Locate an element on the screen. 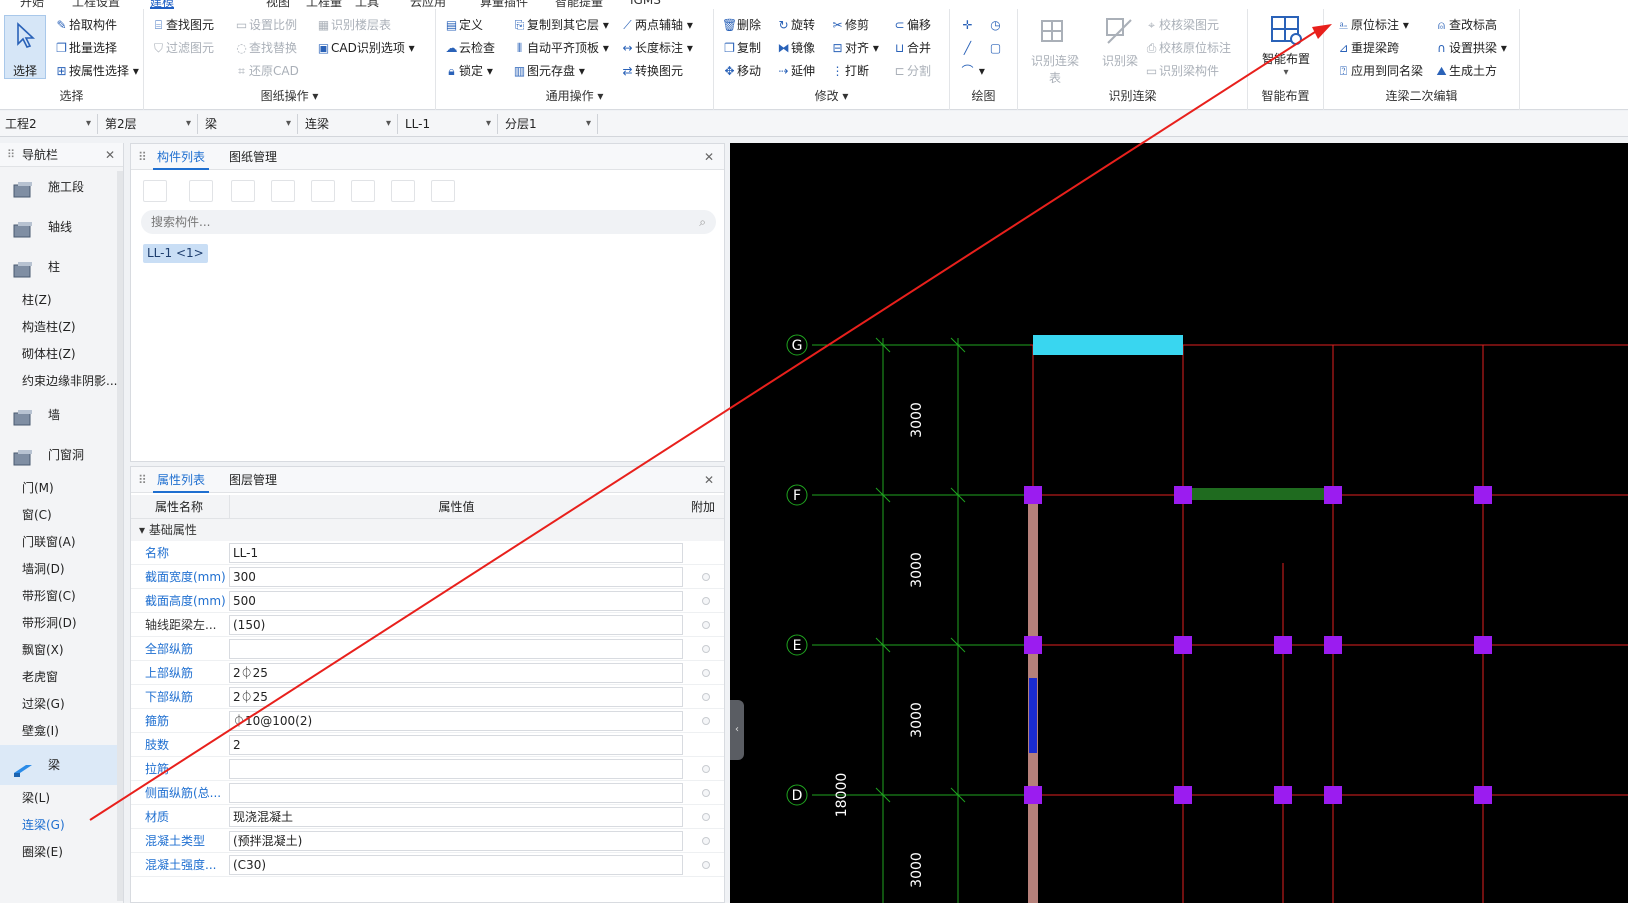 Image resolution: width=1628 pixels, height=903 pixels. draw-rect-button: ▢ is located at coordinates (995, 48).